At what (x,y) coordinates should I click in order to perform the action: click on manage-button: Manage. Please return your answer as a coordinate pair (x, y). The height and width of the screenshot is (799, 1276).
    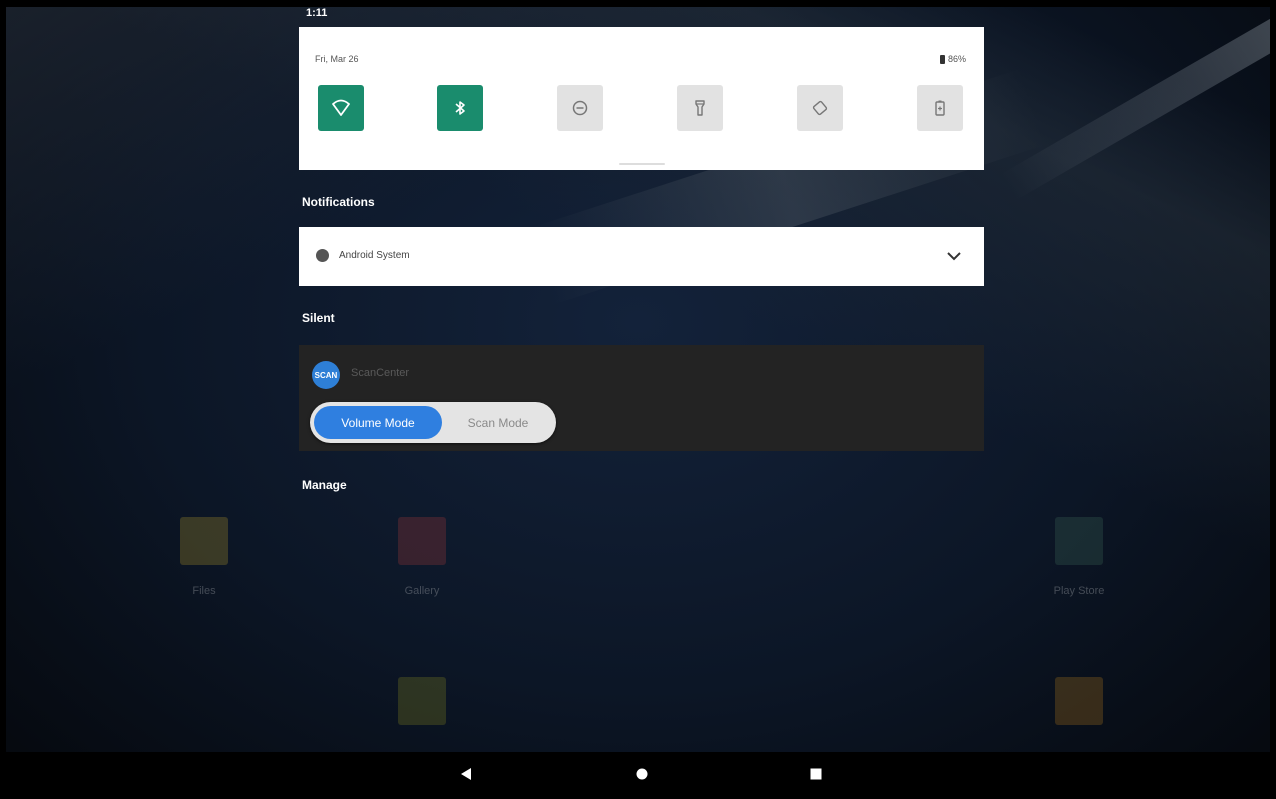
    Looking at the image, I should click on (324, 485).